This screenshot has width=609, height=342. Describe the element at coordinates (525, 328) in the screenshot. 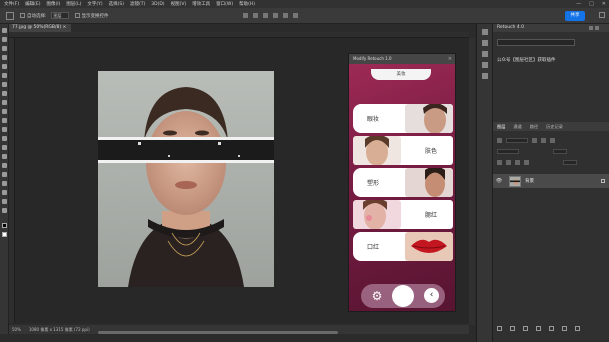

I see `add-mask-icon` at that location.